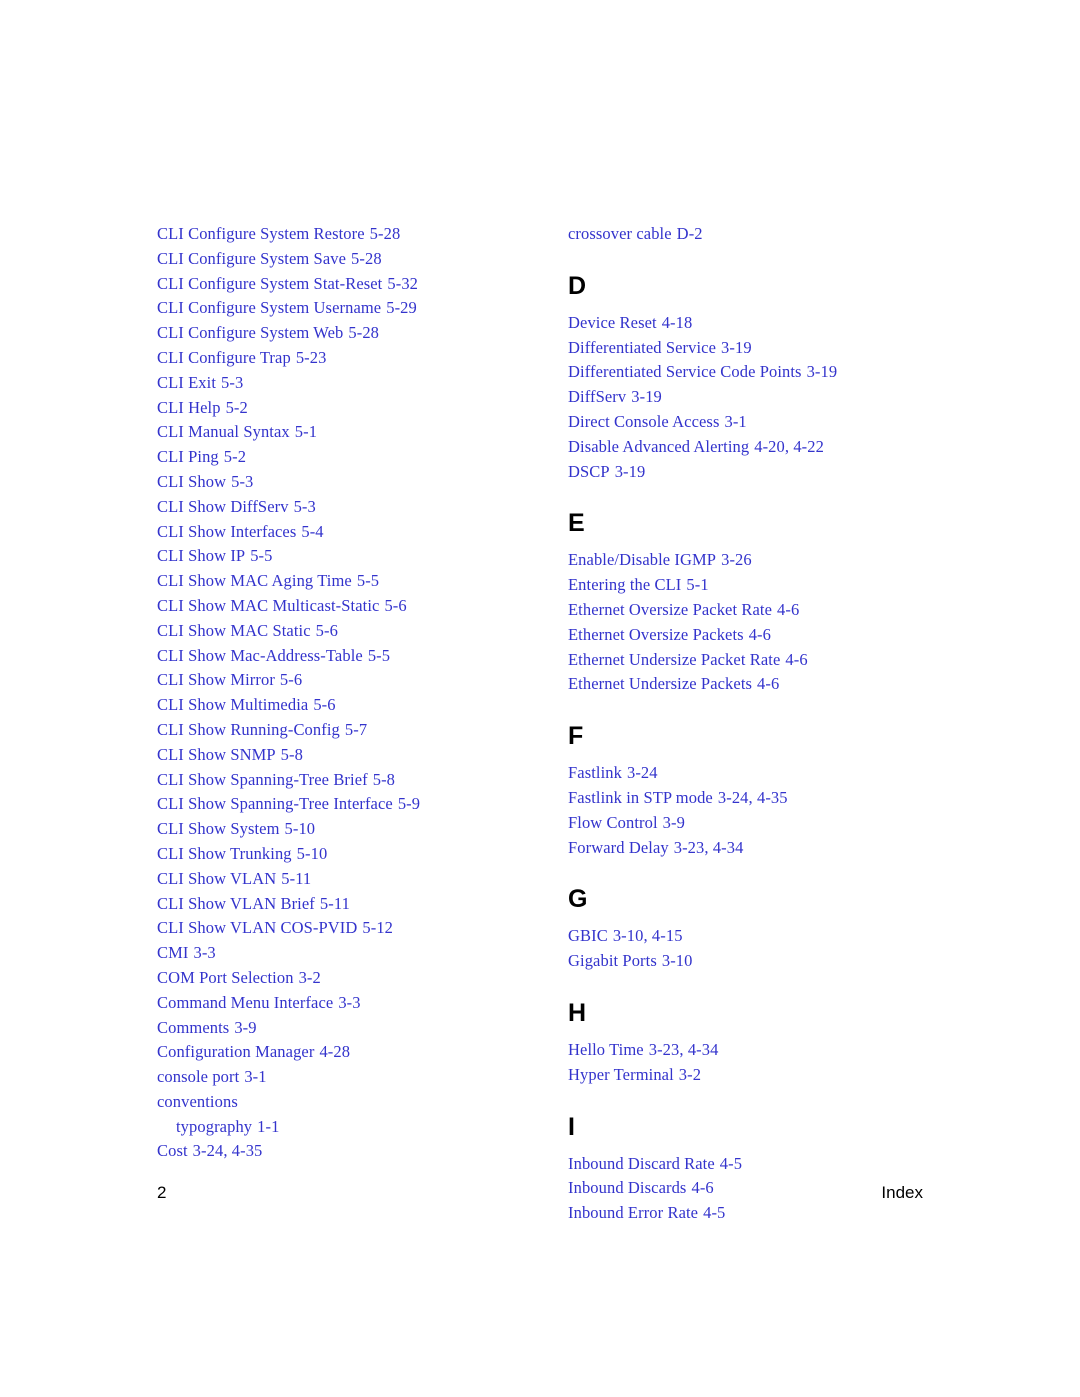 The height and width of the screenshot is (1397, 1080). I want to click on index-entry: Command Menu Interface 3-3, so click(362, 1003).